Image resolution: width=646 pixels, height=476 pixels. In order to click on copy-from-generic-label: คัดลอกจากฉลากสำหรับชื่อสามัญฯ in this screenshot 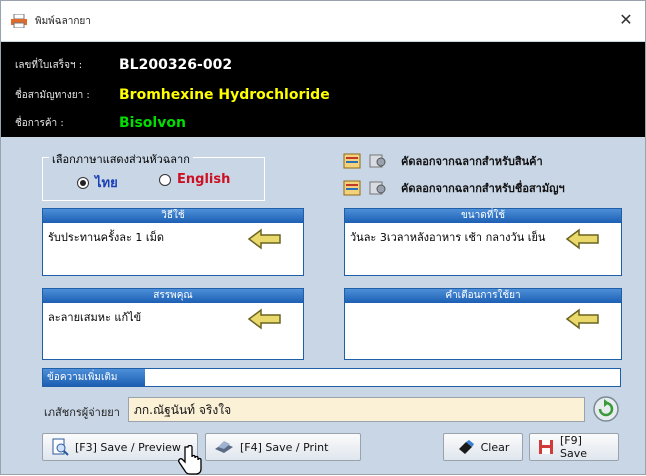, I will do `click(483, 188)`.